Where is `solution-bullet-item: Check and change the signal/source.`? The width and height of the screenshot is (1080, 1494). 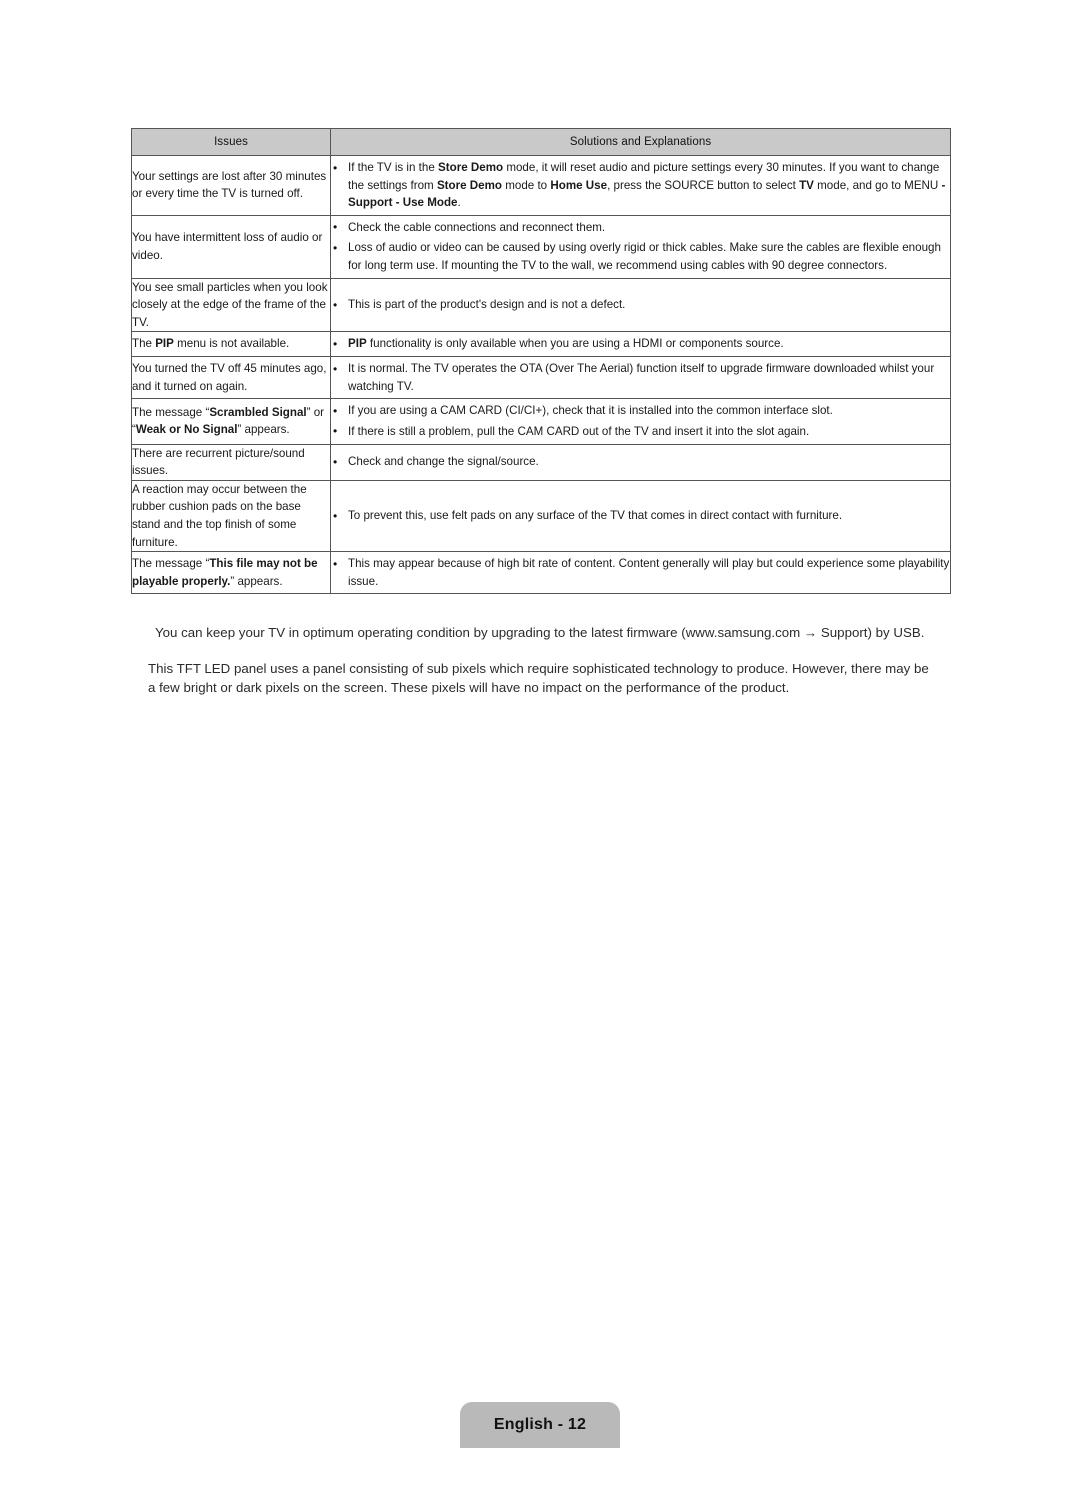
solution-bullet-item: Check and change the signal/source. is located at coordinates (640, 462).